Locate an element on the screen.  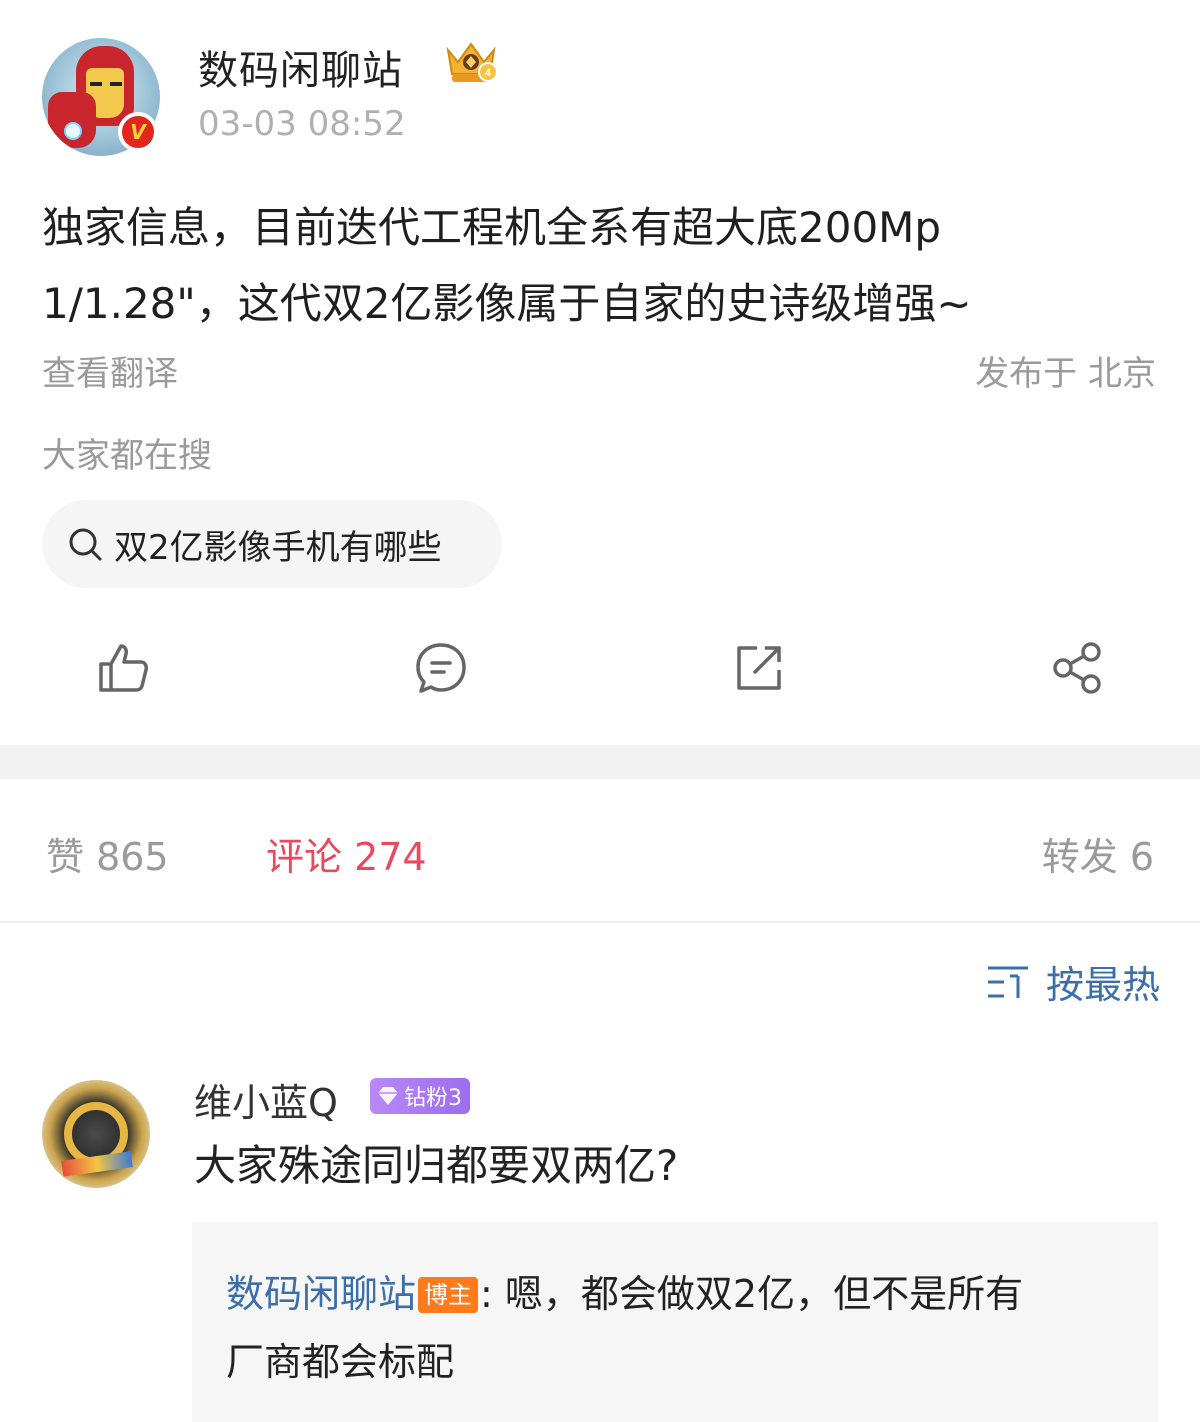
avatar-eye-left is located at coordinates (96, 84).